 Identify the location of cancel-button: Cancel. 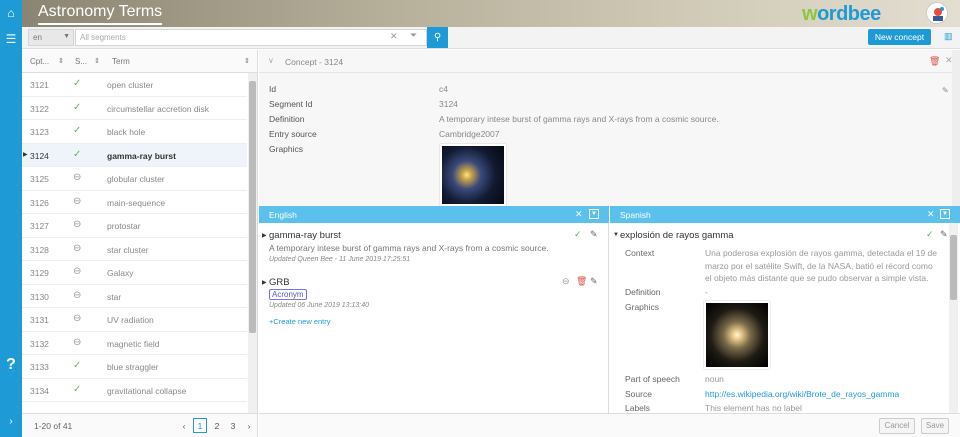
(897, 426).